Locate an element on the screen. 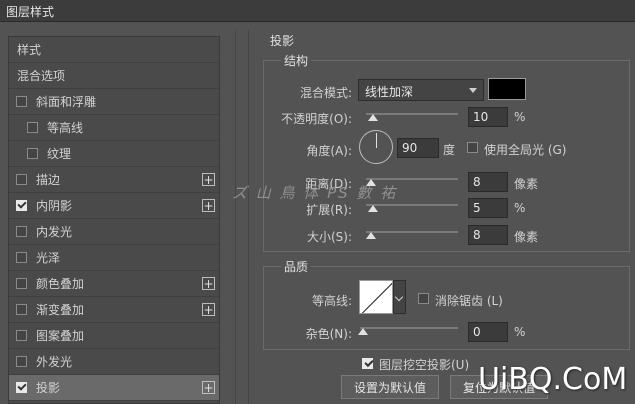 Image resolution: width=635 pixels, height=404 pixels. size-slider-thumb is located at coordinates (371, 235).